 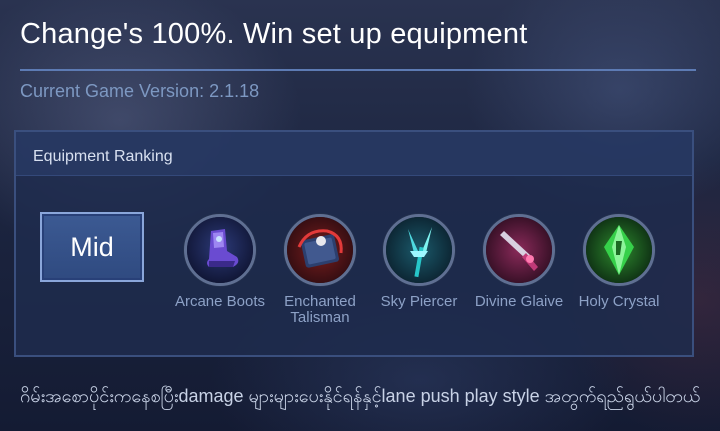 I want to click on enchanted-talisman-icon, so click(x=320, y=250).